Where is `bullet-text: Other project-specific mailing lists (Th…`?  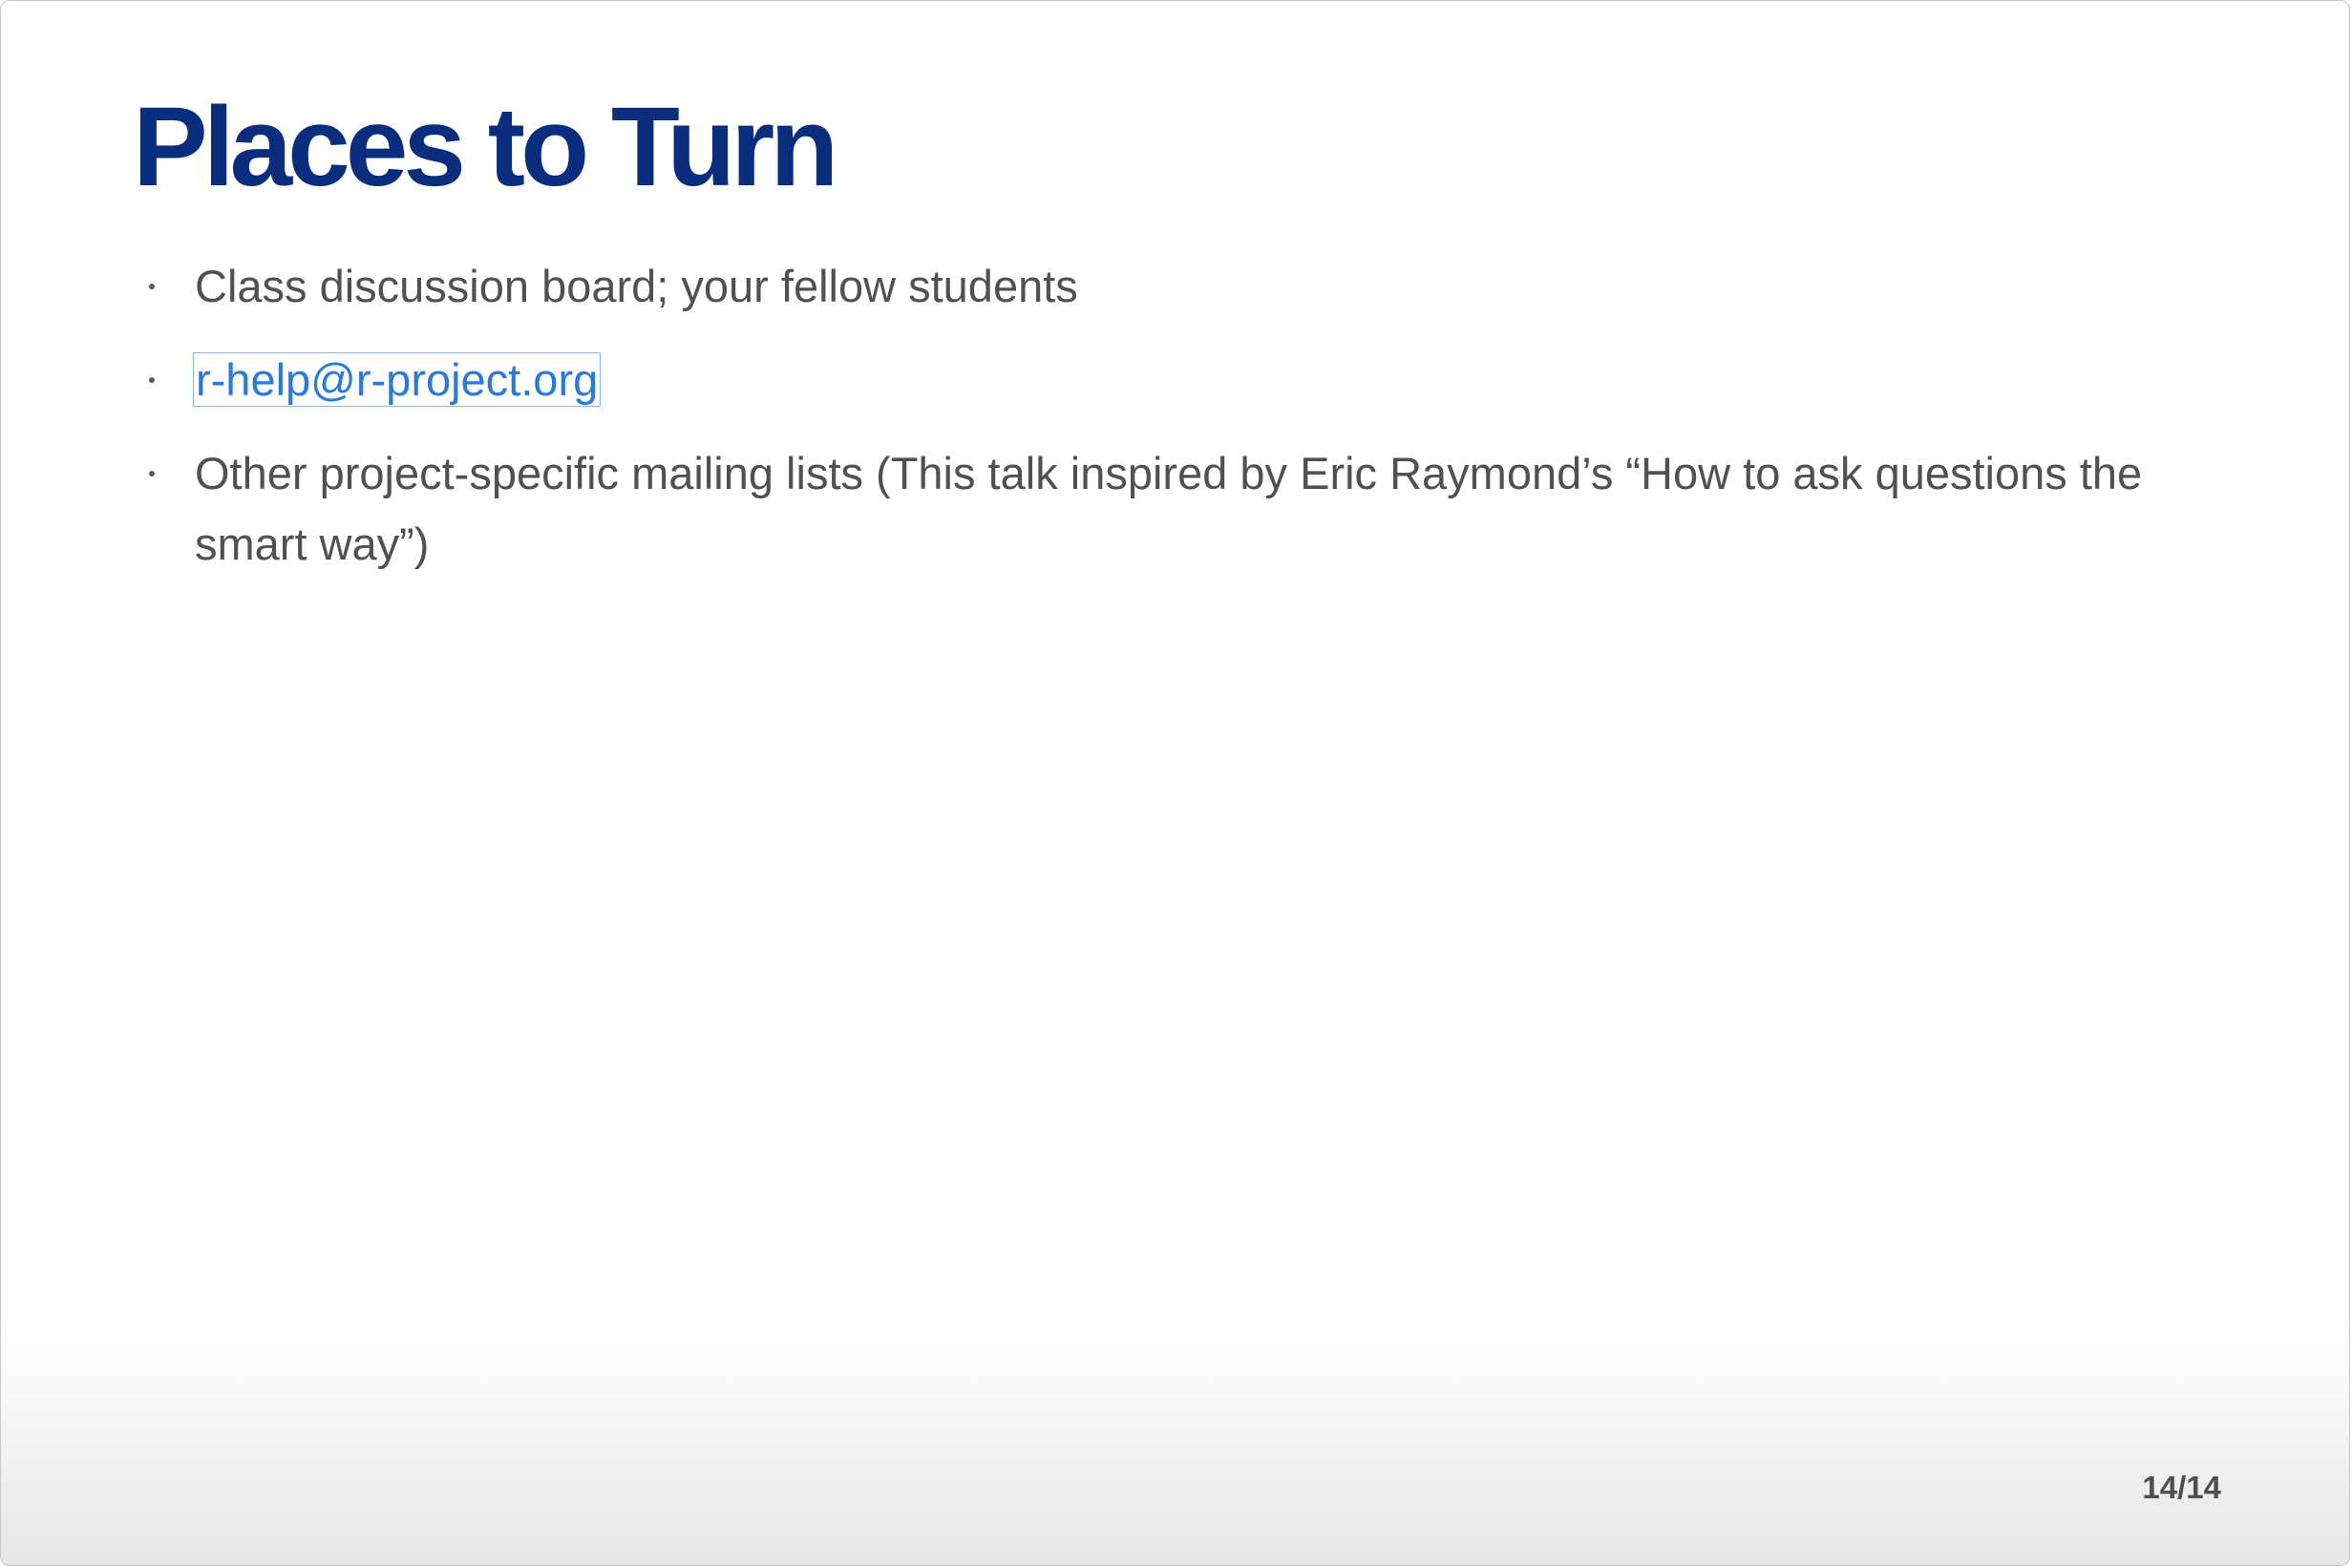 bullet-text: Other project-specific mailing lists (Th… is located at coordinates (1169, 508).